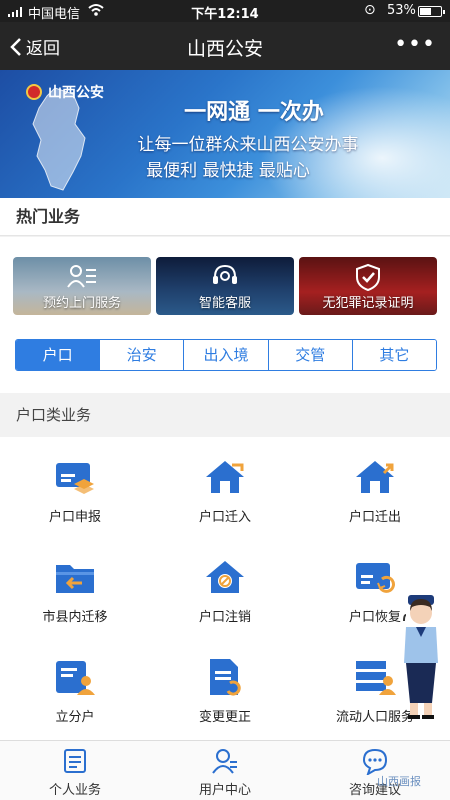  What do you see at coordinates (74, 517) in the screenshot?
I see `service-label: 户口申报` at bounding box center [74, 517].